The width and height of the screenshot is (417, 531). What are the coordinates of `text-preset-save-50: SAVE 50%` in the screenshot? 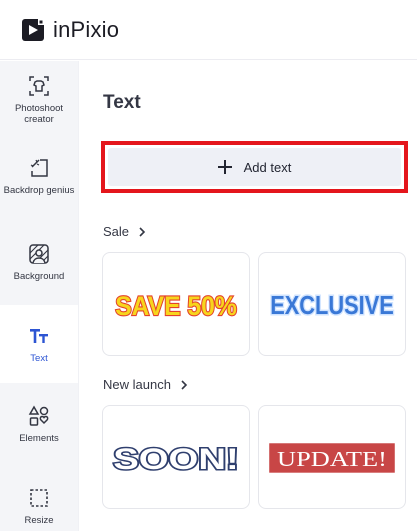 It's located at (176, 304).